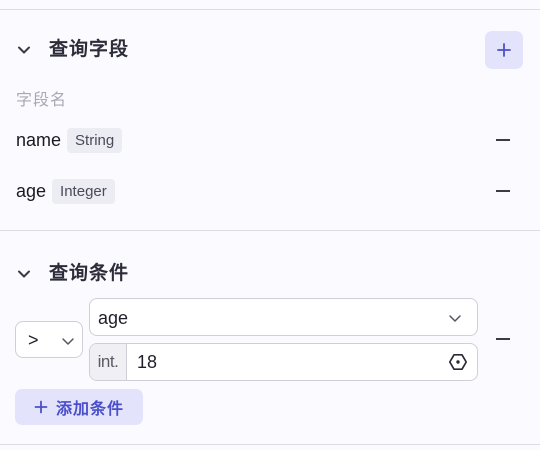  What do you see at coordinates (83, 191) in the screenshot?
I see `field-type-tag: Integer` at bounding box center [83, 191].